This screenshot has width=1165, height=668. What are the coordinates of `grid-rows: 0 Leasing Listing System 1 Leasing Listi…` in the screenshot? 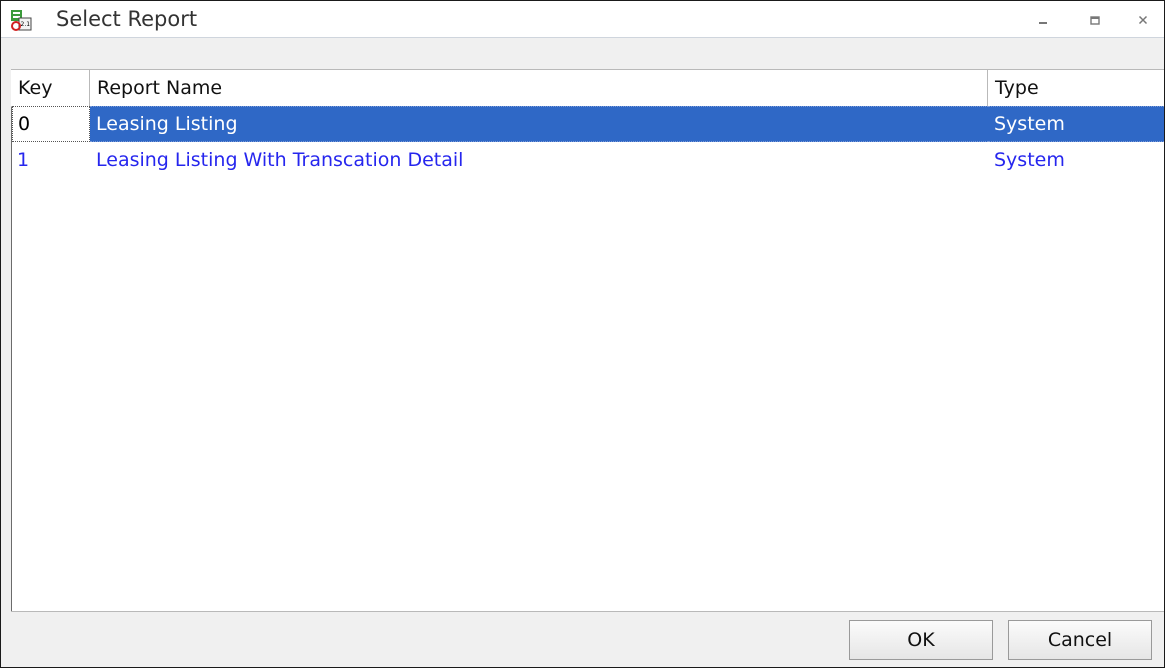 It's located at (588, 142).